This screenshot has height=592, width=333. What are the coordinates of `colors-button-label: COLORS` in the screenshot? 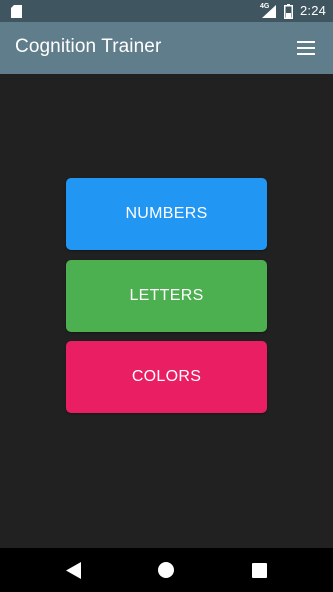 It's located at (166, 376).